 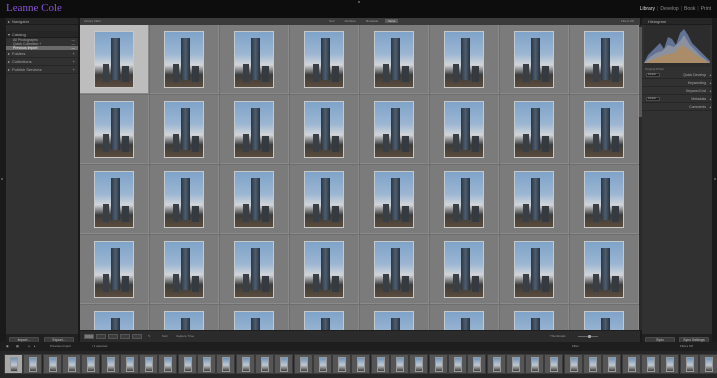 What do you see at coordinates (677, 99) in the screenshot?
I see `metadata-row: Default Metadata ◂` at bounding box center [677, 99].